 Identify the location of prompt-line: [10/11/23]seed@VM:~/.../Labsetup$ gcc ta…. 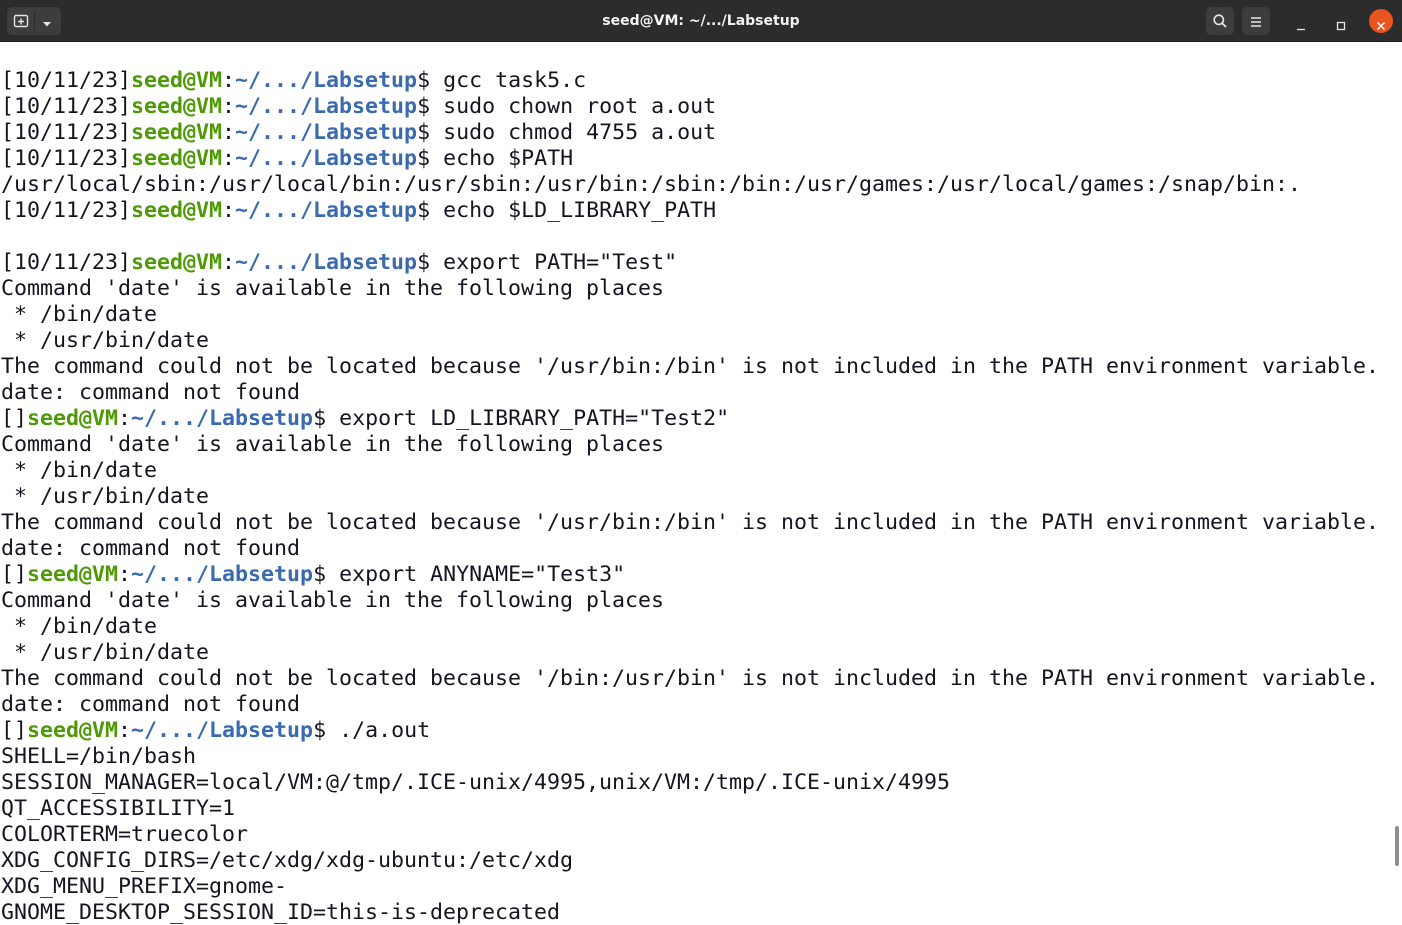
(690, 81).